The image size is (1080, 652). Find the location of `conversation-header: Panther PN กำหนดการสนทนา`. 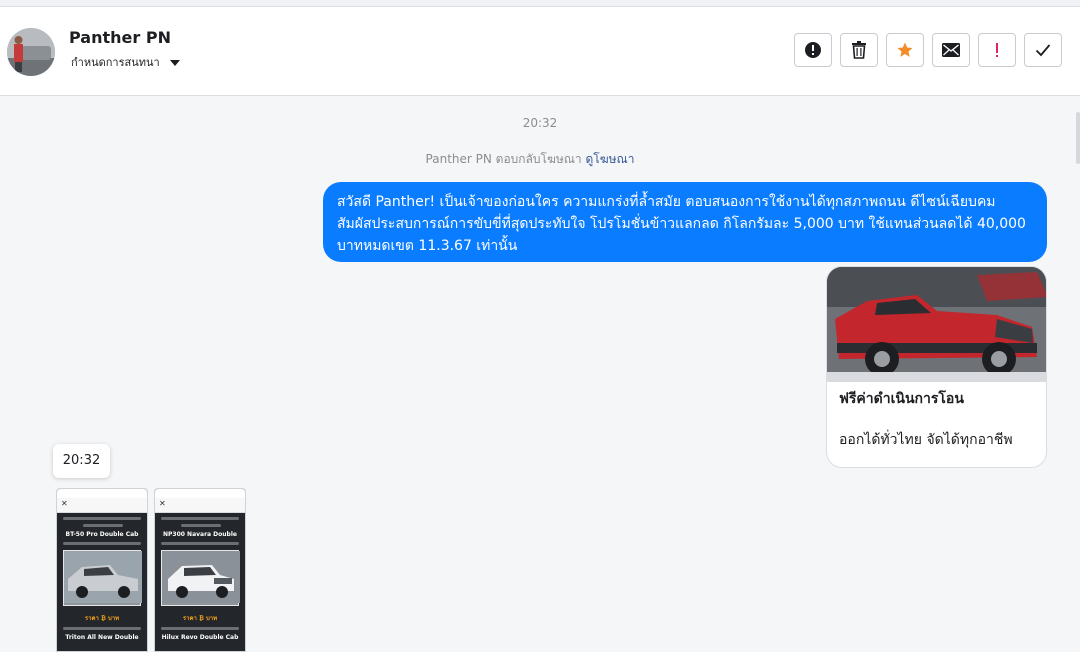

conversation-header: Panther PN กำหนดการสนทนา is located at coordinates (540, 51).